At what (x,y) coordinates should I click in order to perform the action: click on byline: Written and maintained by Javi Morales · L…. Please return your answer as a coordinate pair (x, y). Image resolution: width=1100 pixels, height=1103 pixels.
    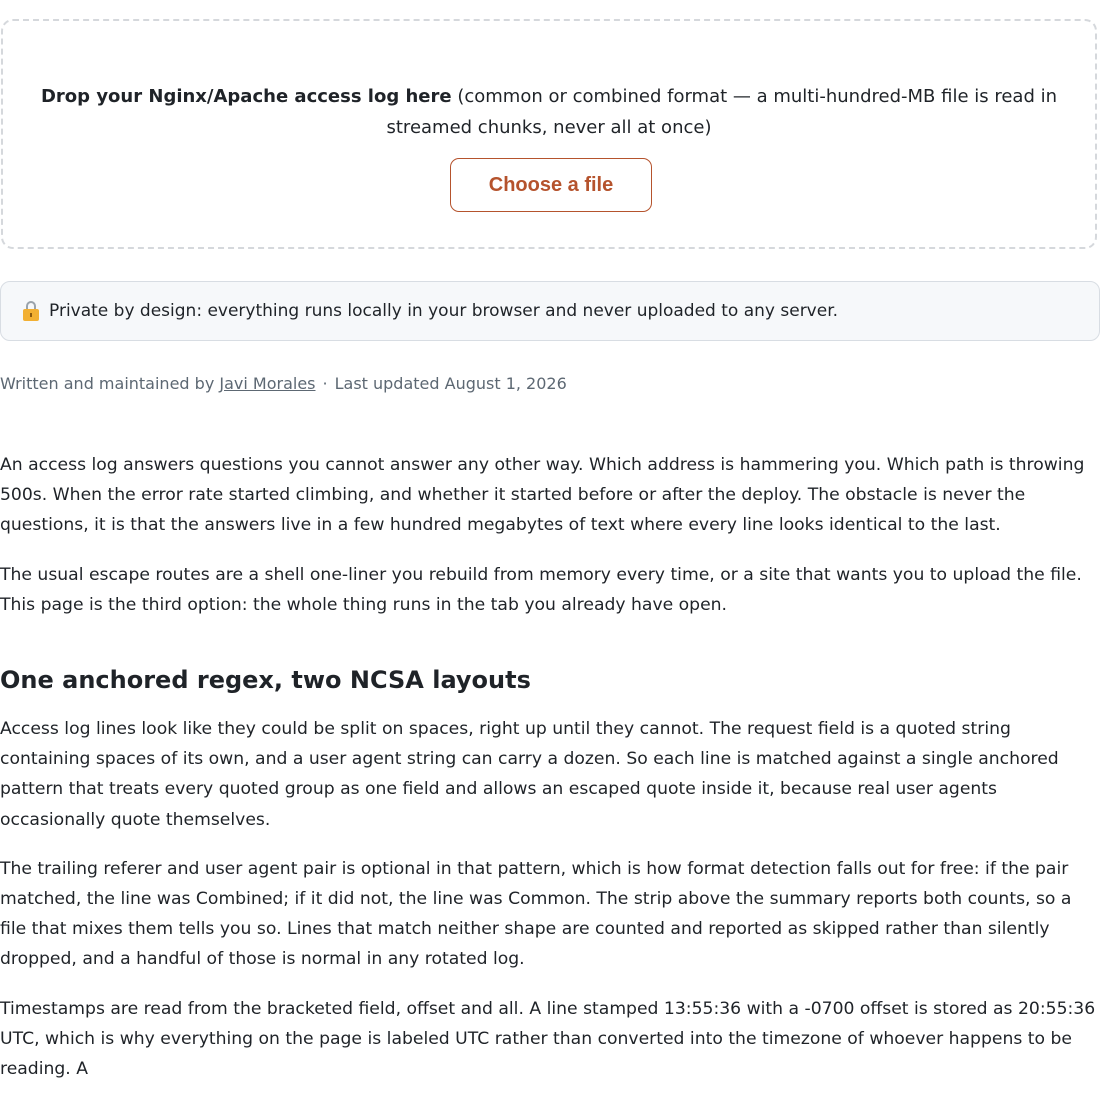
    Looking at the image, I should click on (283, 384).